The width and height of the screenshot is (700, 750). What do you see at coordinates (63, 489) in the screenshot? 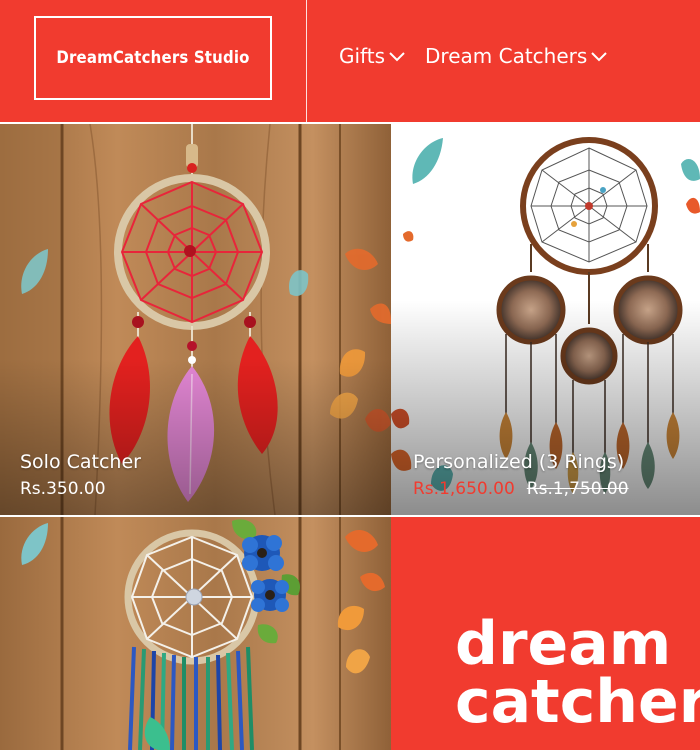
I see `product-price: Rs.350.00` at bounding box center [63, 489].